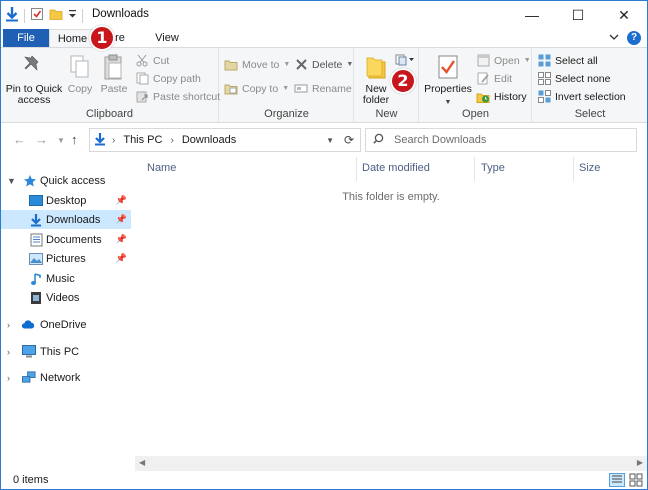  Describe the element at coordinates (73, 180) in the screenshot. I see `nav-quick-access-label: Quick access` at that location.